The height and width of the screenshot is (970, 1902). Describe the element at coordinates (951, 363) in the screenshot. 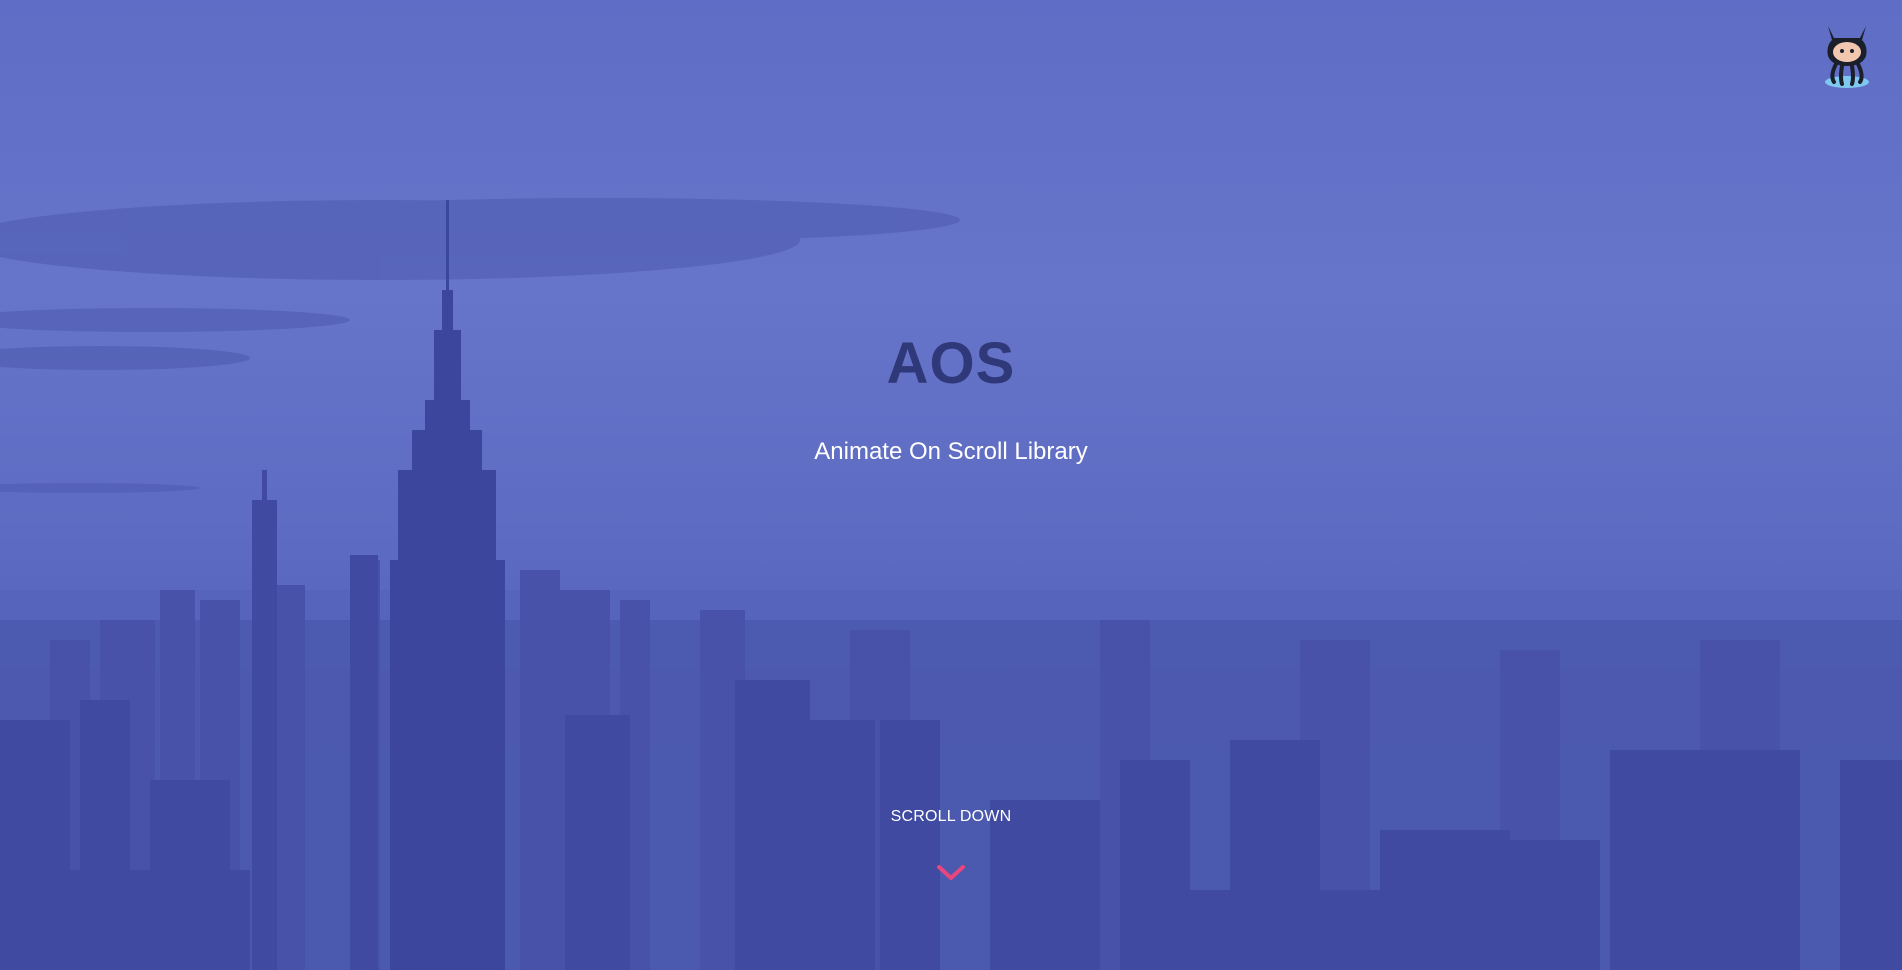

I see `page-title: AOS` at that location.